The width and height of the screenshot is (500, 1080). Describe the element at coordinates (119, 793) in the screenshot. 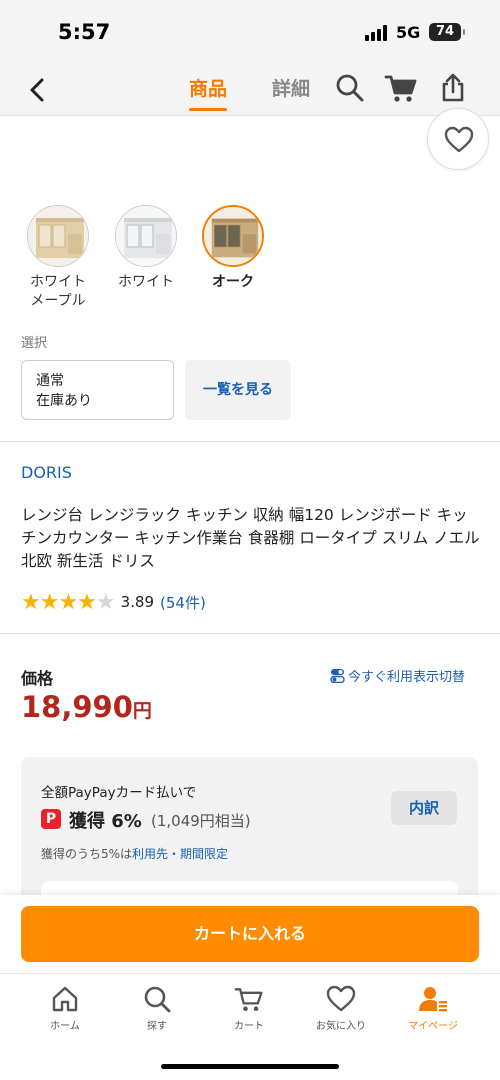

I see `paypay-condition: 全額PayPayカード払いで` at that location.